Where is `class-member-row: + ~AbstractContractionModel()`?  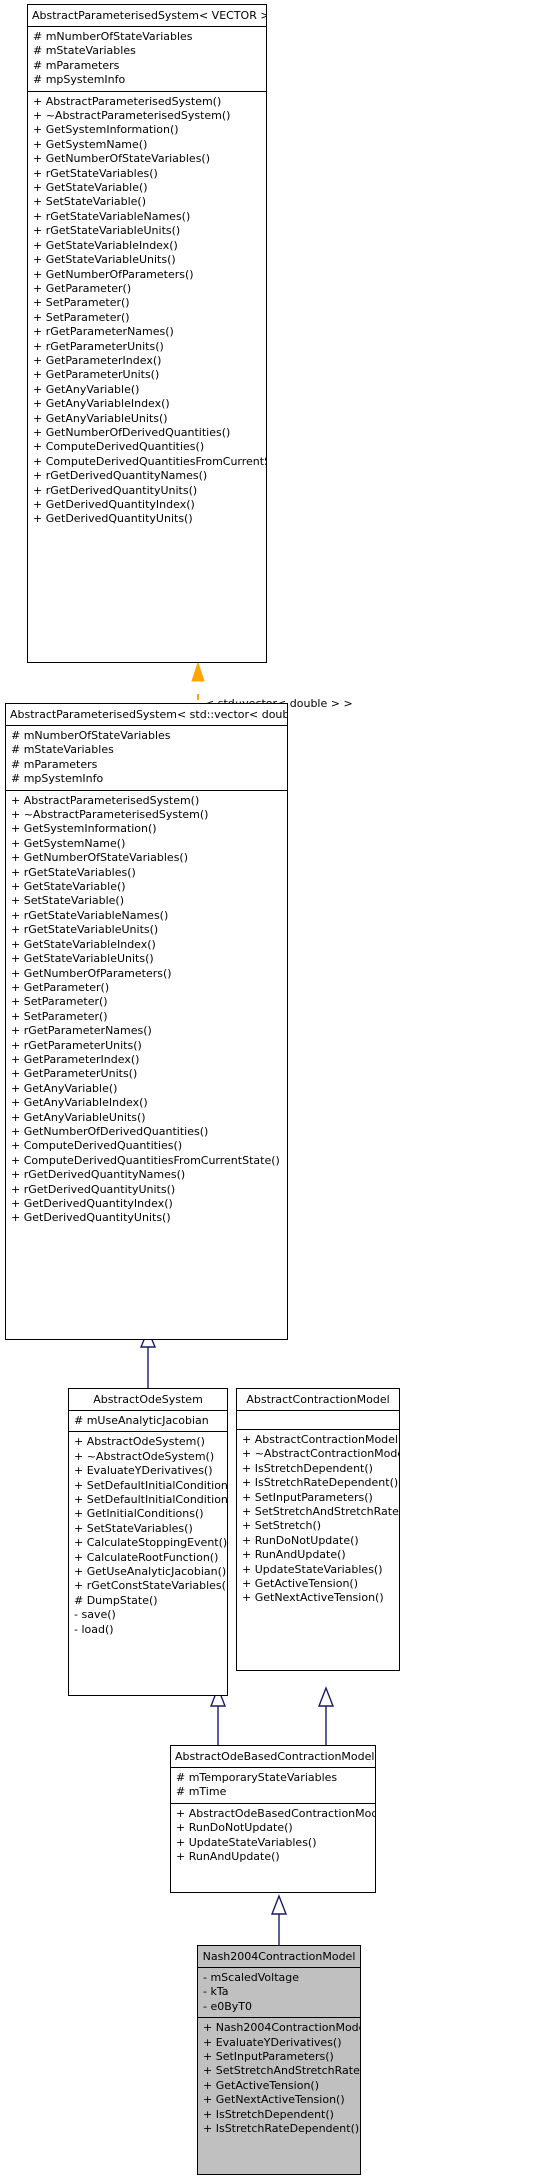
class-member-row: + ~AbstractContractionModel() is located at coordinates (321, 1454).